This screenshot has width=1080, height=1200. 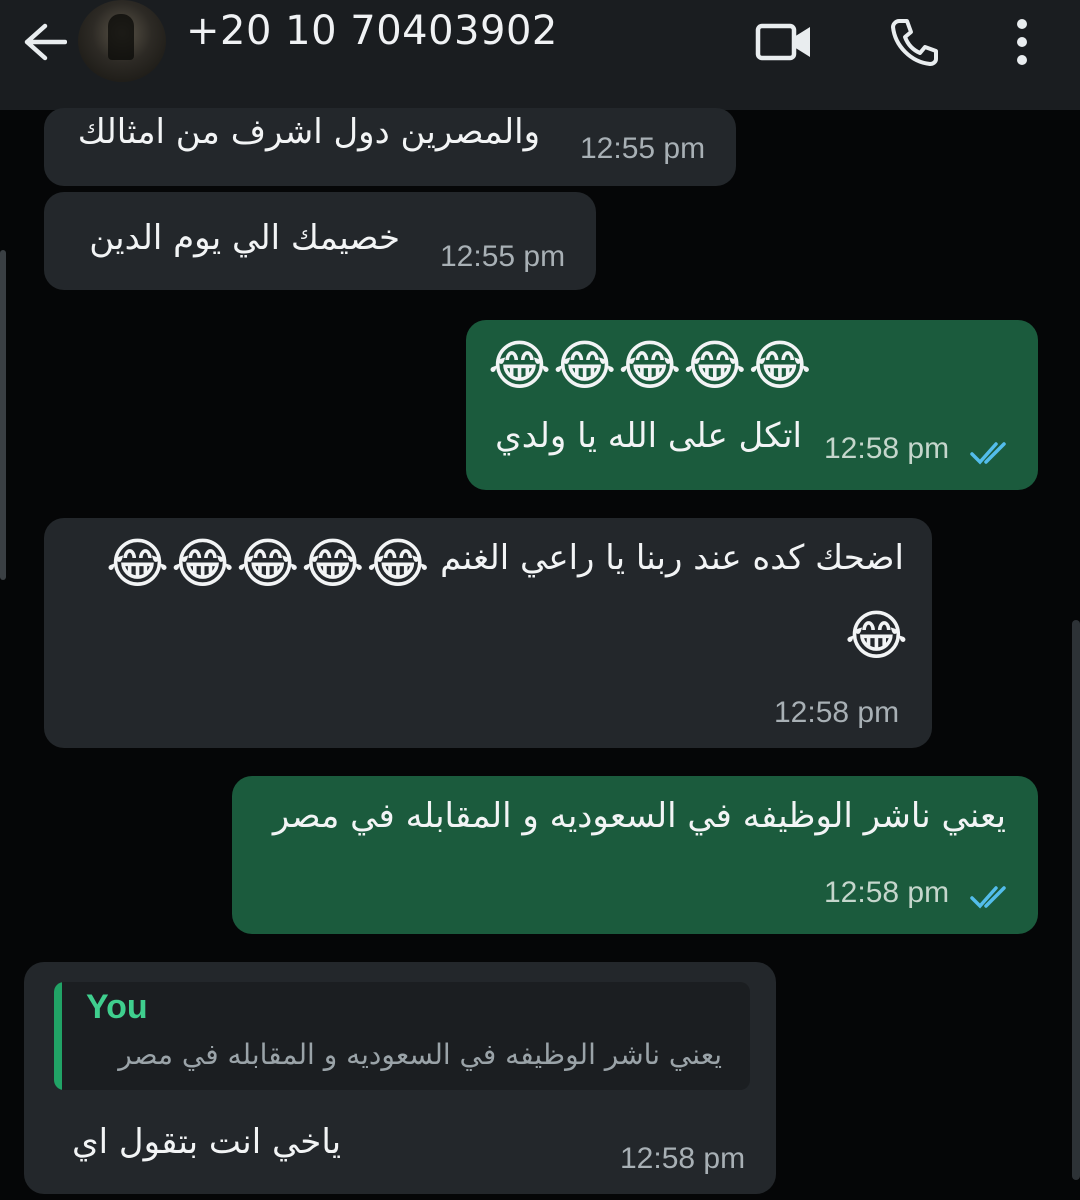 I want to click on incoming-message: والمصرين دول اشرف من امثالك 12:55 pm, so click(x=390, y=147).